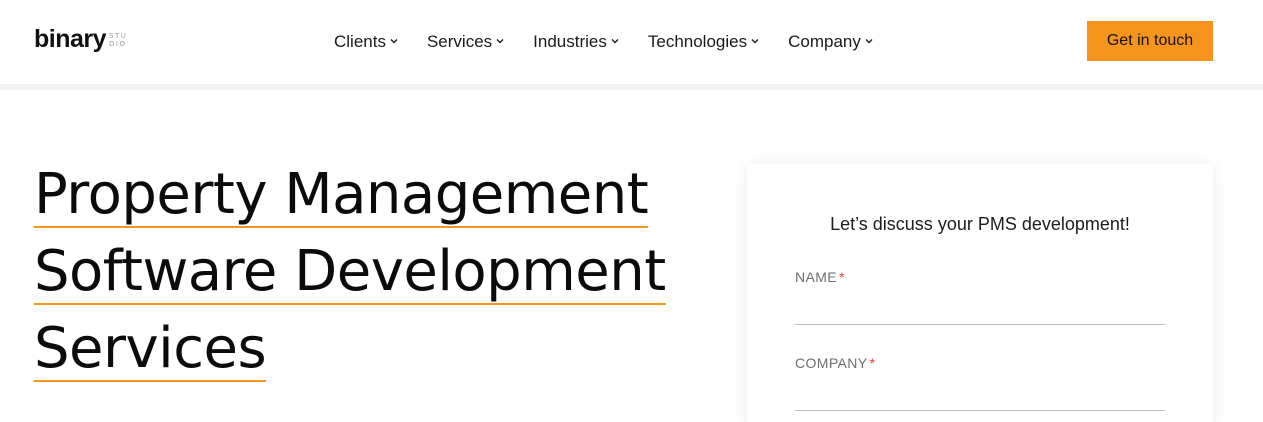  I want to click on nav-item-label: Industries, so click(570, 41).